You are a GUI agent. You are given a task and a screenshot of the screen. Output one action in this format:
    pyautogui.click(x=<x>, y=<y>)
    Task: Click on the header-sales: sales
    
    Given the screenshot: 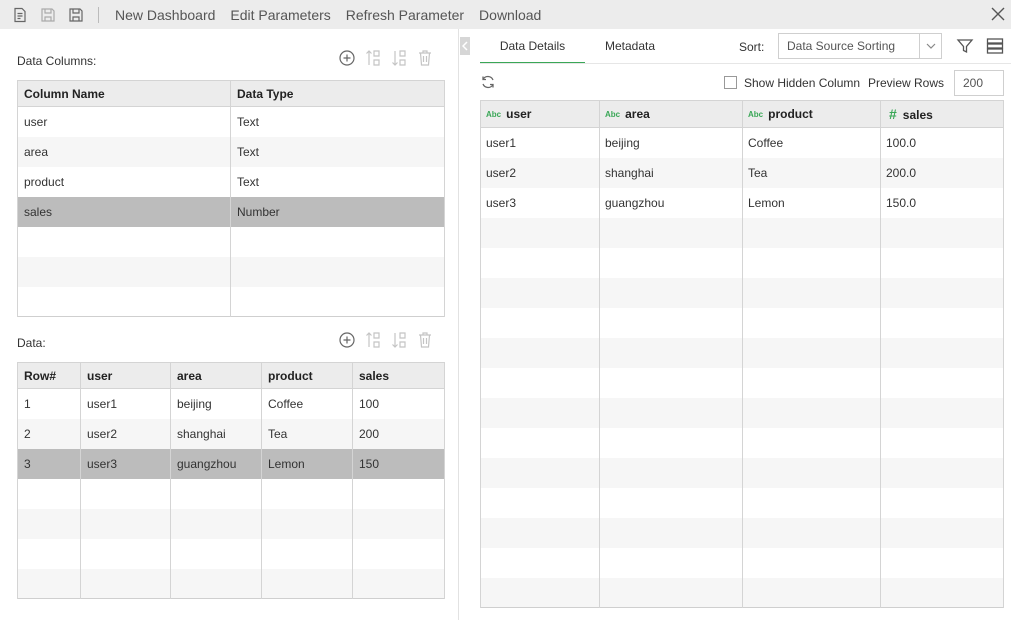 What is the action you would take?
    pyautogui.click(x=398, y=375)
    